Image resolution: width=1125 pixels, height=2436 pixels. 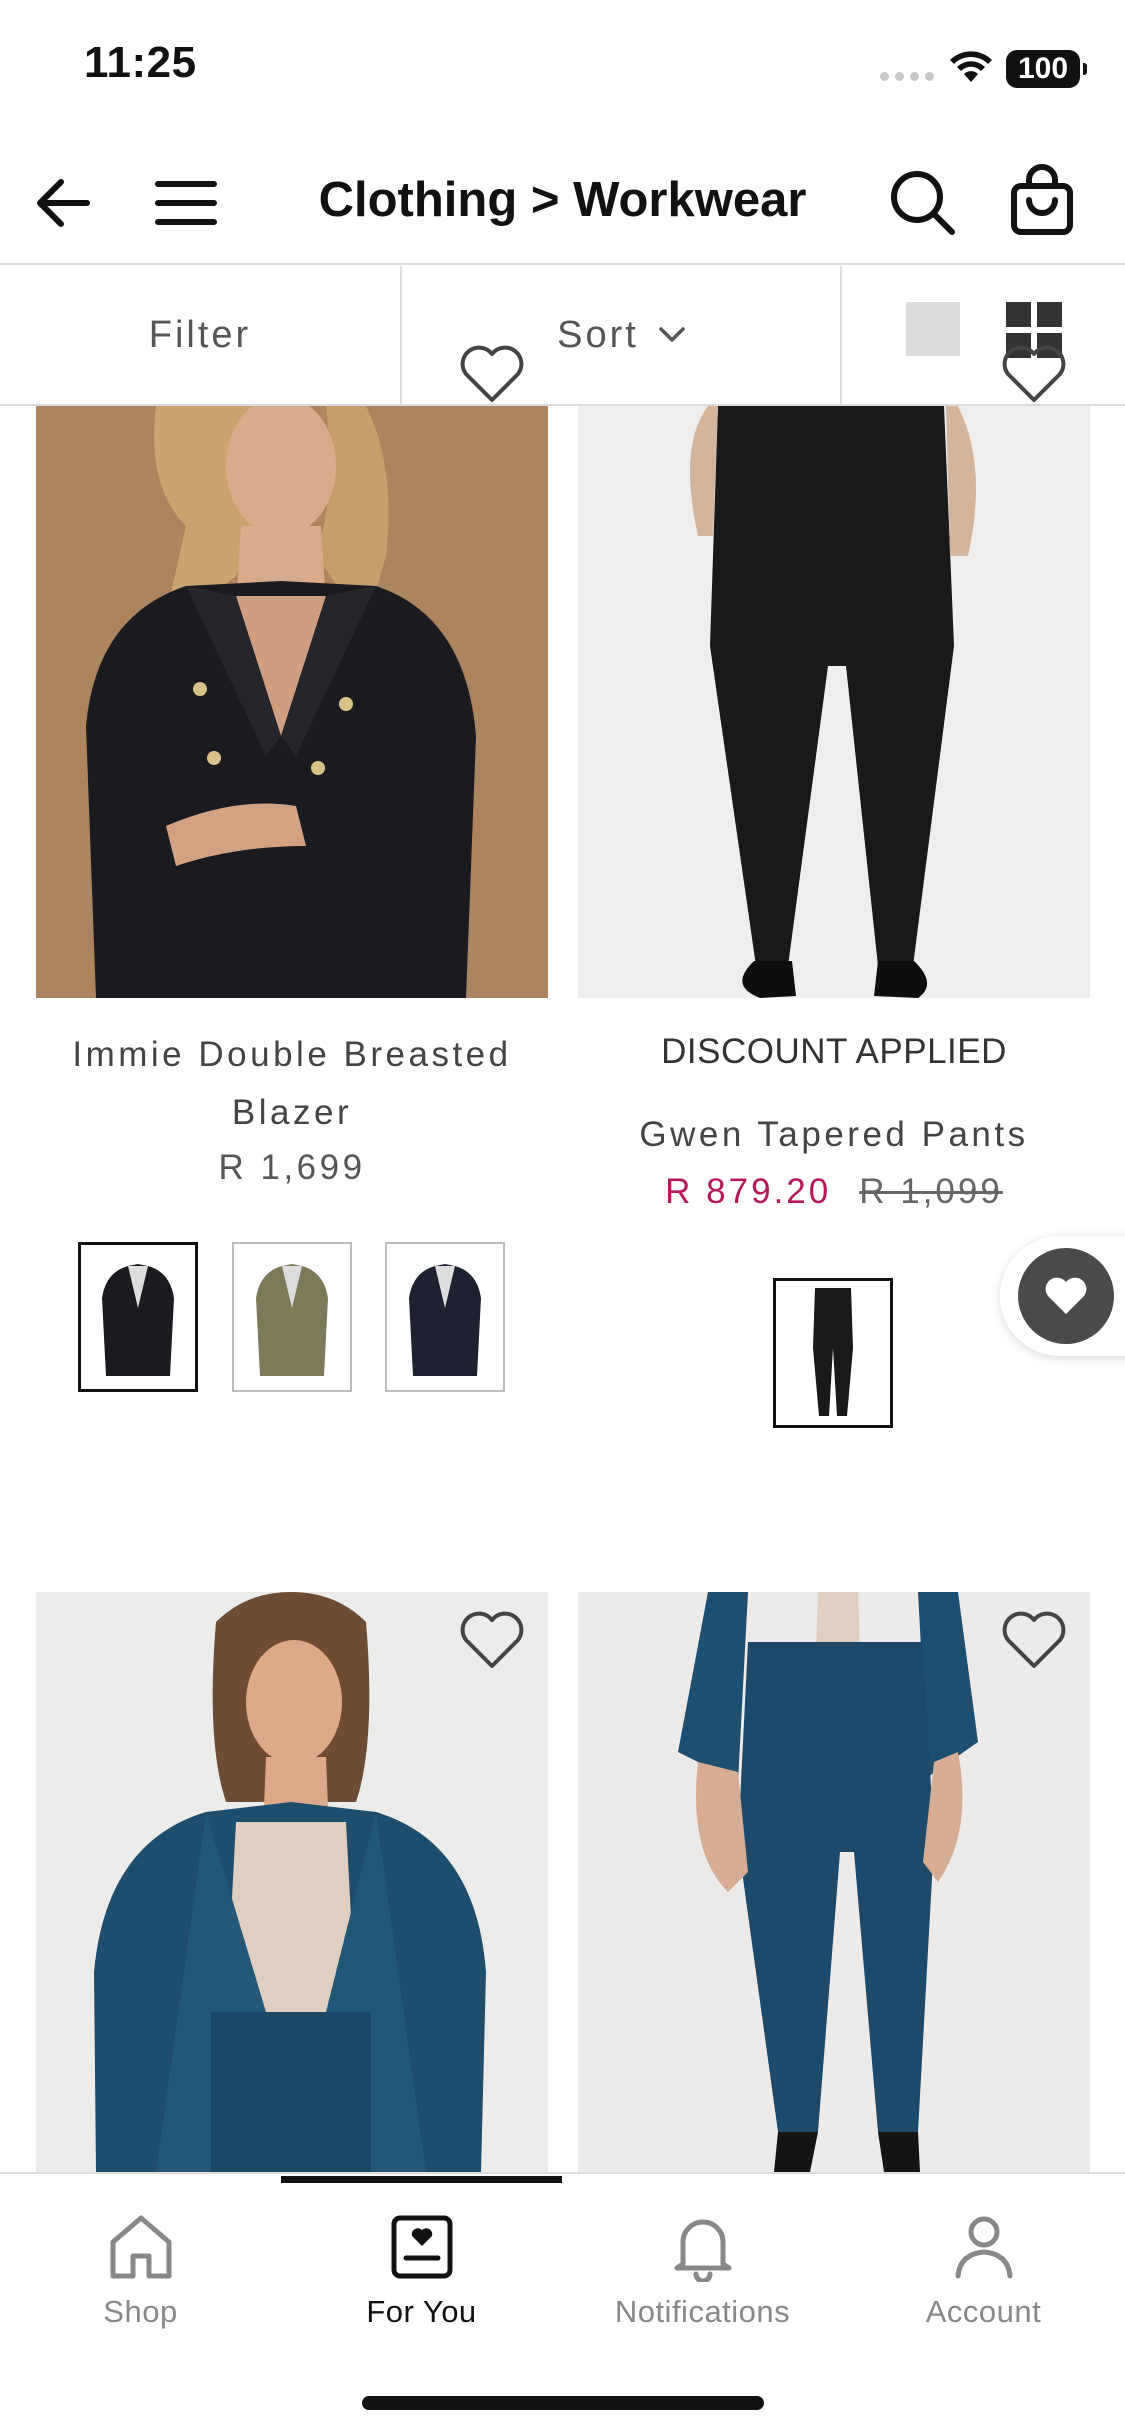 I want to click on cart-button, so click(x=1042, y=200).